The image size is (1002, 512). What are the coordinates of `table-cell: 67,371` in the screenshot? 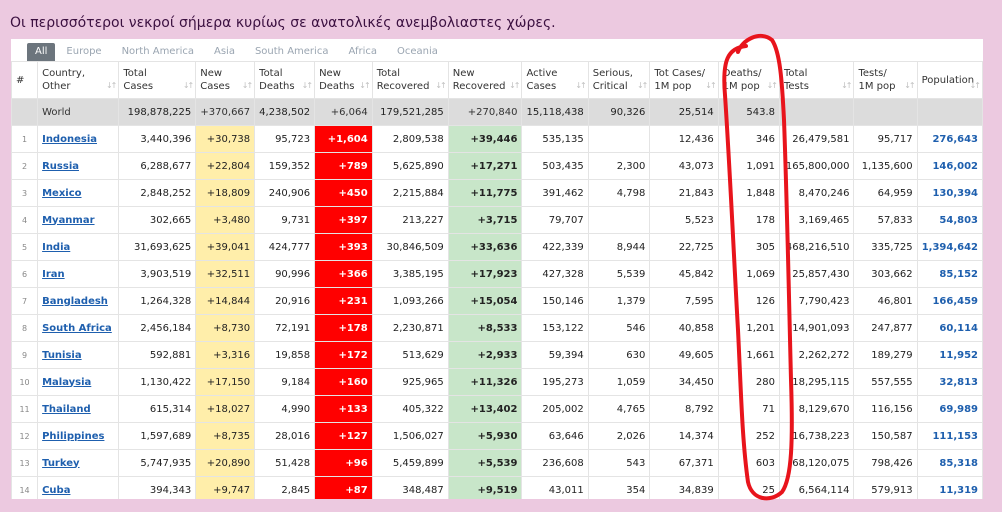 It's located at (684, 463).